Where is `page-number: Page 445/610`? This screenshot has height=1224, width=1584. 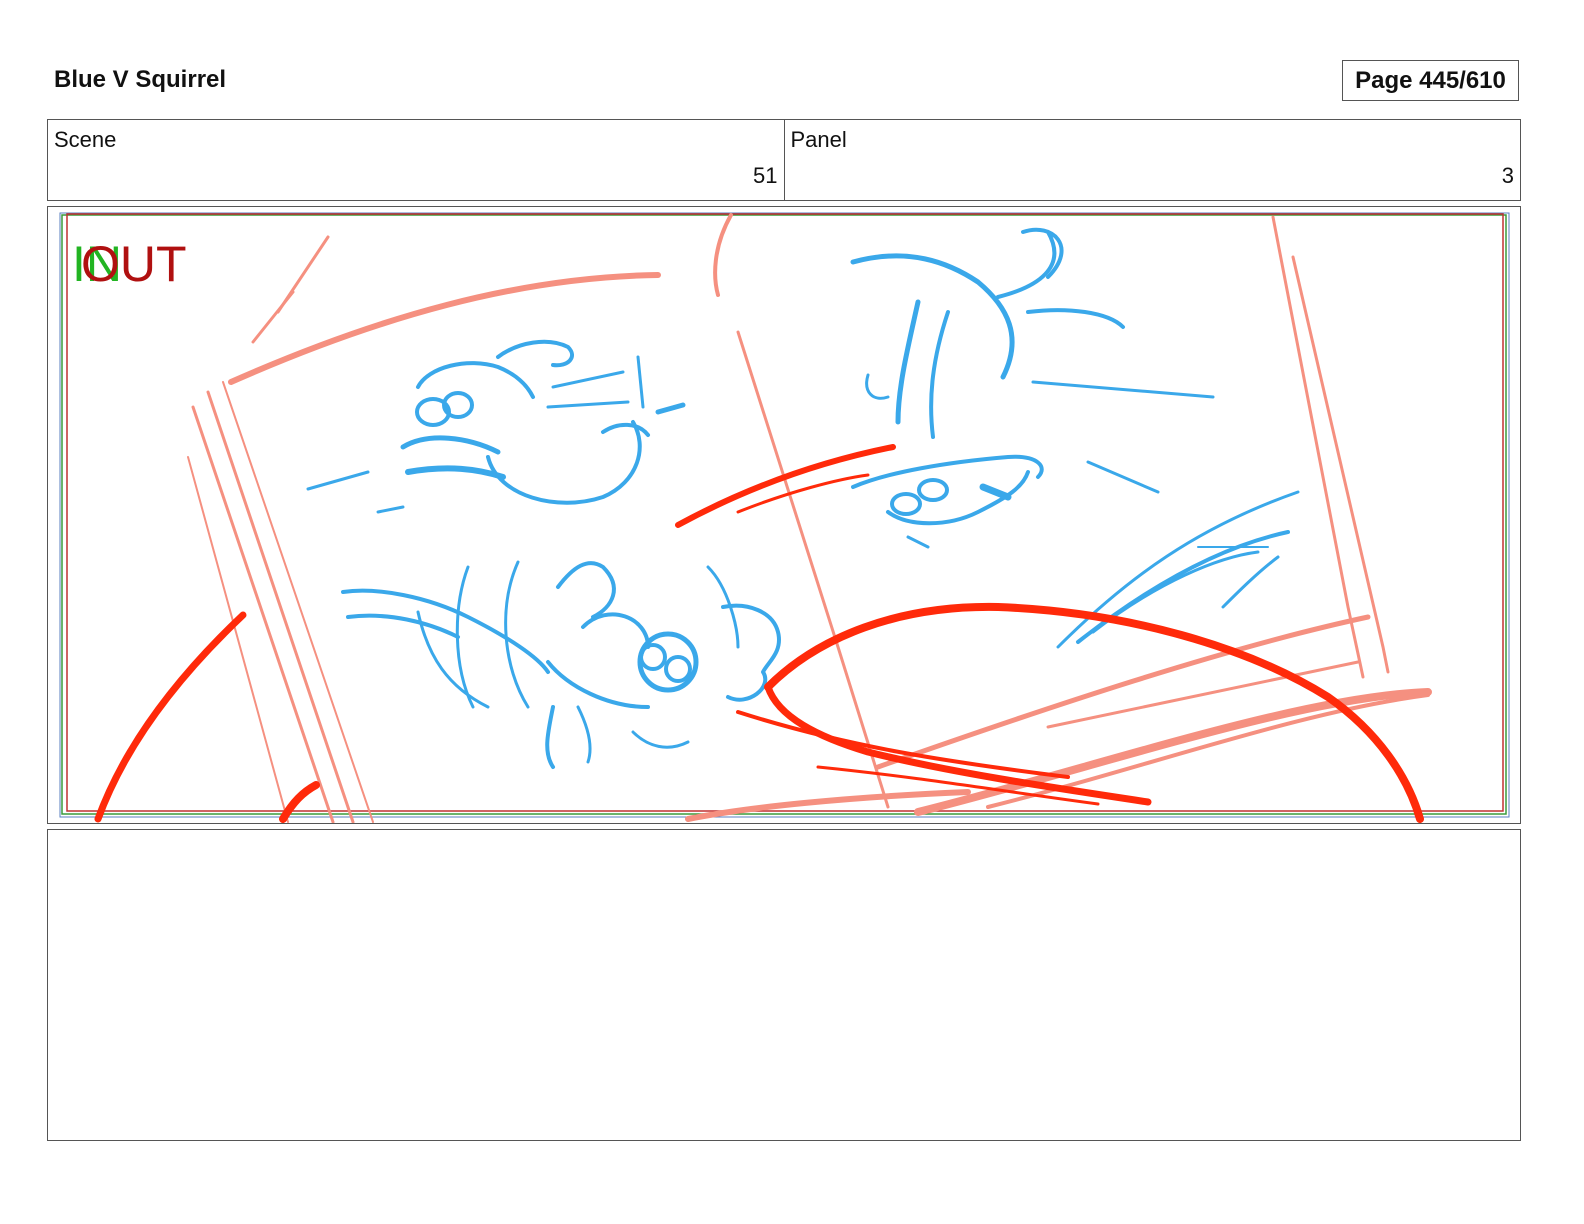 page-number: Page 445/610 is located at coordinates (1430, 80).